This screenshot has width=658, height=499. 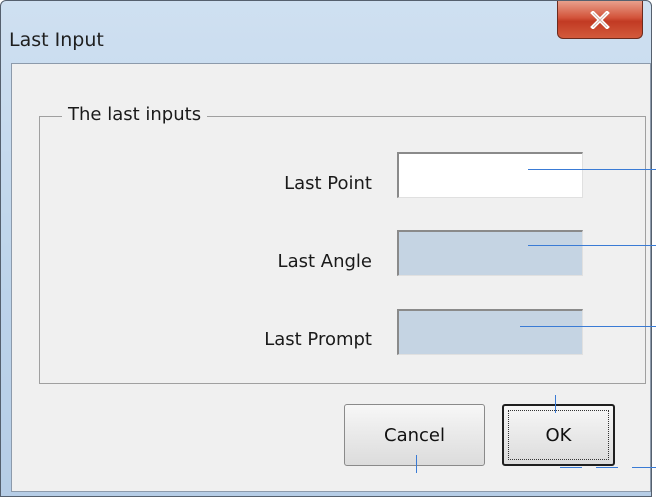 I want to click on close-icon, so click(x=600, y=19).